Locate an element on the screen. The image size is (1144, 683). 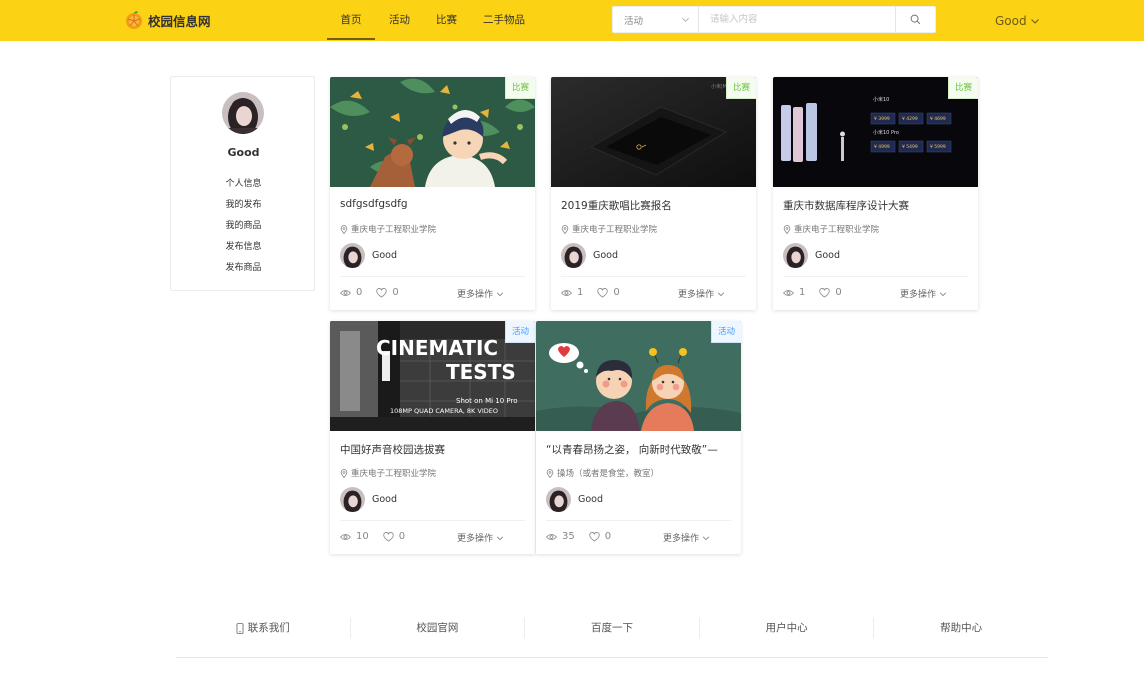
sidebar-item-my-posts: 我的发布 is located at coordinates (243, 205).